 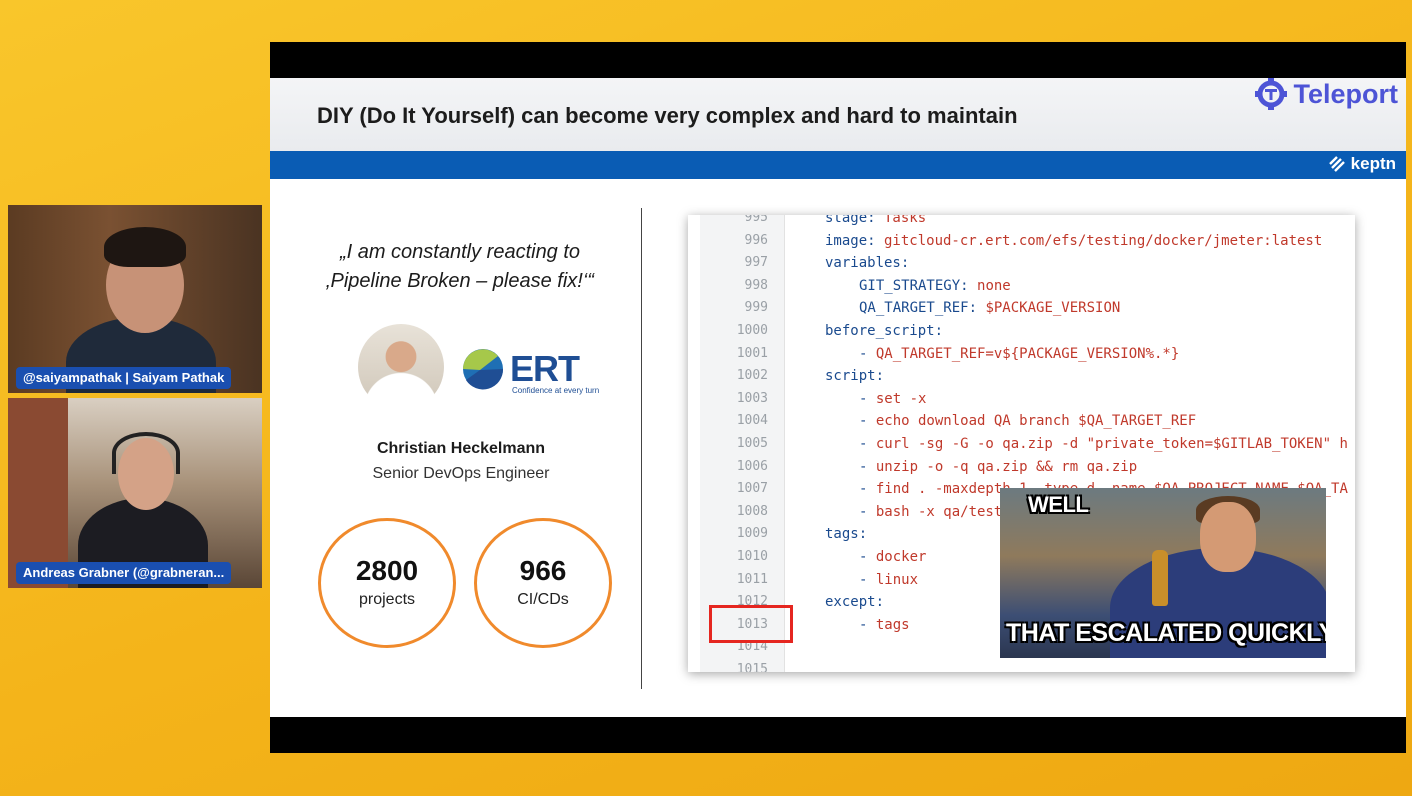 I want to click on line-number: 999, so click(x=756, y=308).